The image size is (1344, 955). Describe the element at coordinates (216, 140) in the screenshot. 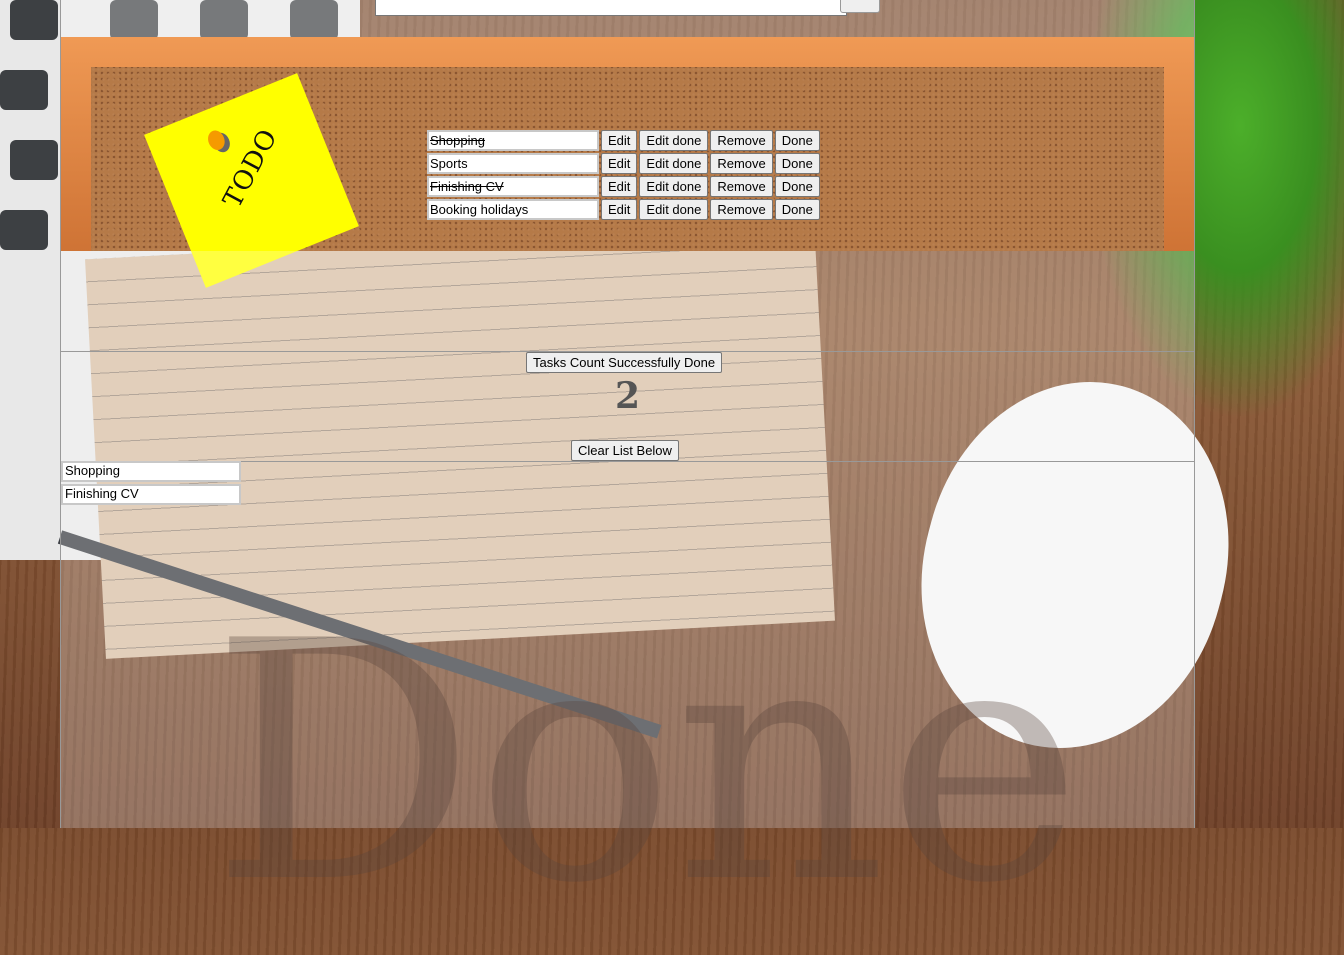

I see `pin-icon` at that location.